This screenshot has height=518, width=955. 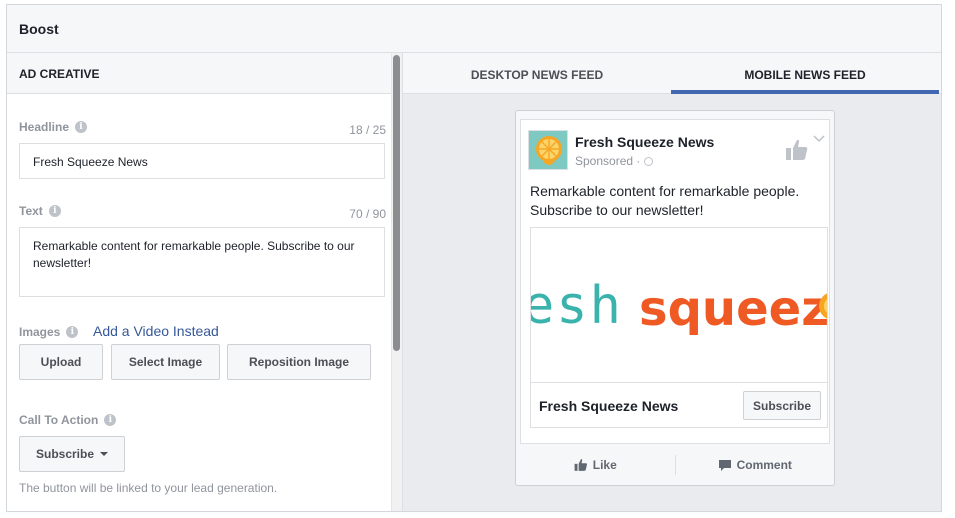 What do you see at coordinates (604, 465) in the screenshot?
I see `like-label: Like` at bounding box center [604, 465].